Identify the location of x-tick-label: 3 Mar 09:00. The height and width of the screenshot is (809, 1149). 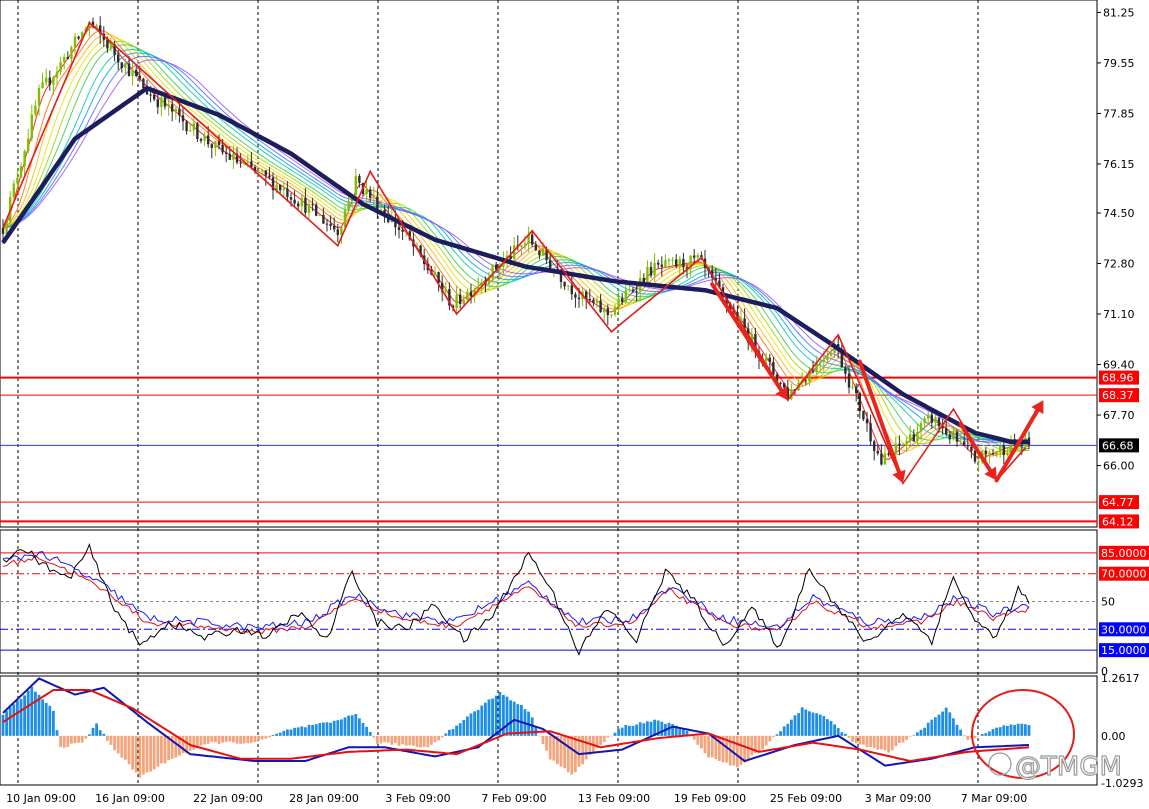
(898, 798).